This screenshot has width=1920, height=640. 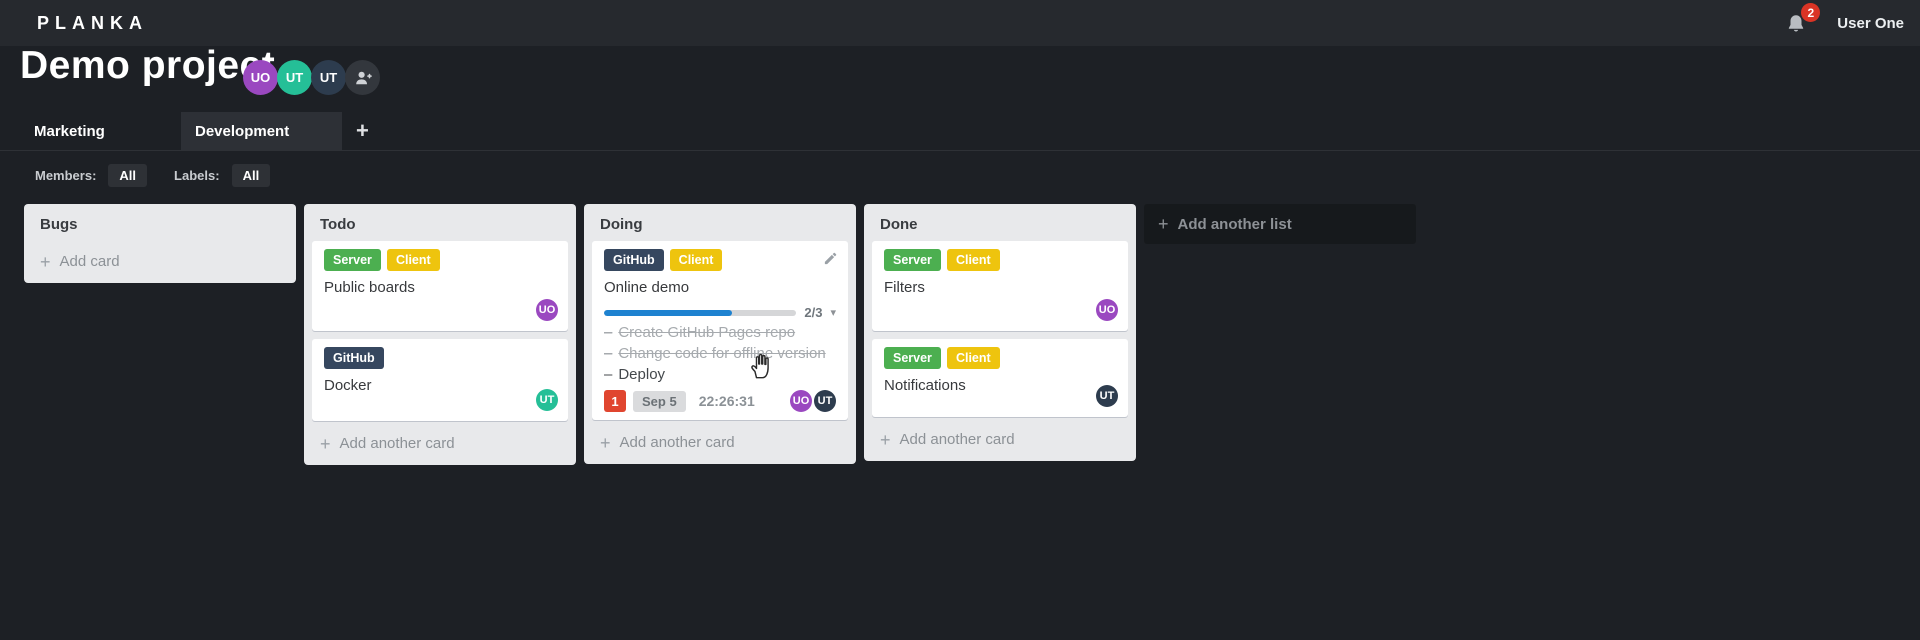 What do you see at coordinates (720, 374) in the screenshot?
I see `task-item: – Deploy` at bounding box center [720, 374].